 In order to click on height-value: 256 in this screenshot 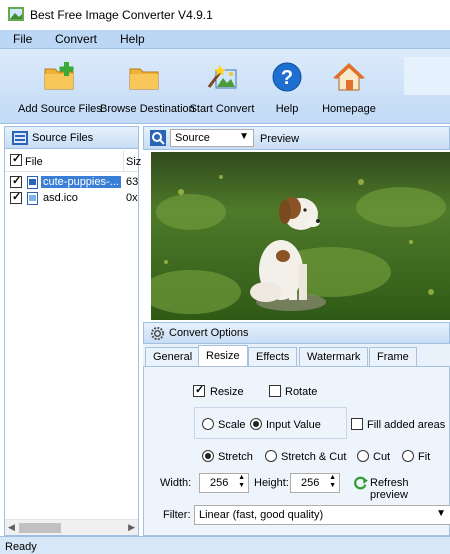, I will do `click(310, 483)`.